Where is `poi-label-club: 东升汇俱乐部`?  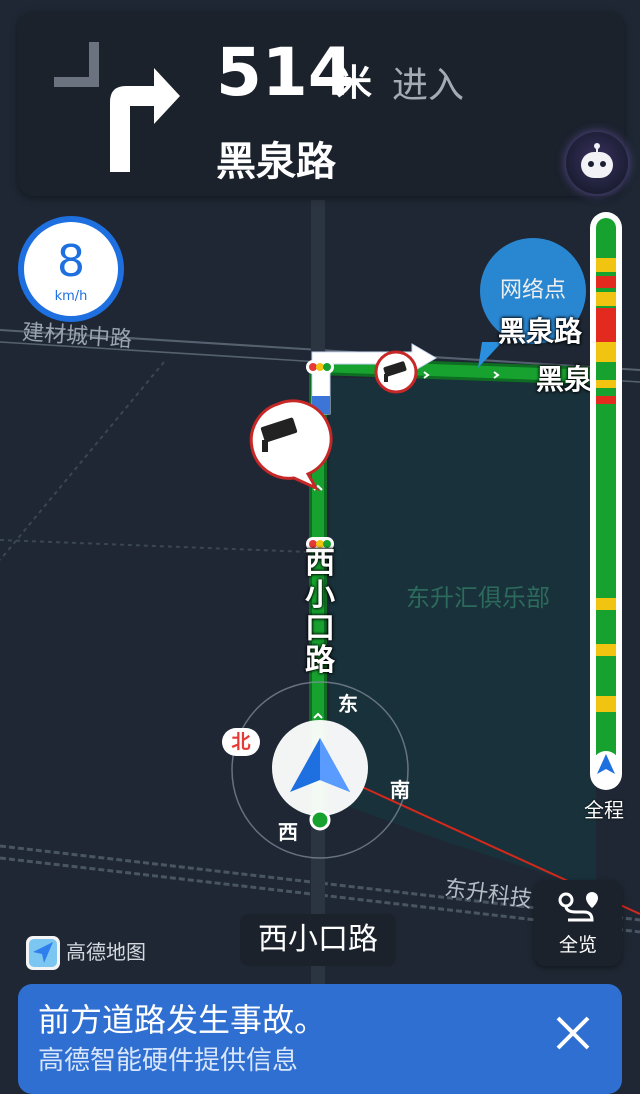 poi-label-club: 东升汇俱乐部 is located at coordinates (478, 598).